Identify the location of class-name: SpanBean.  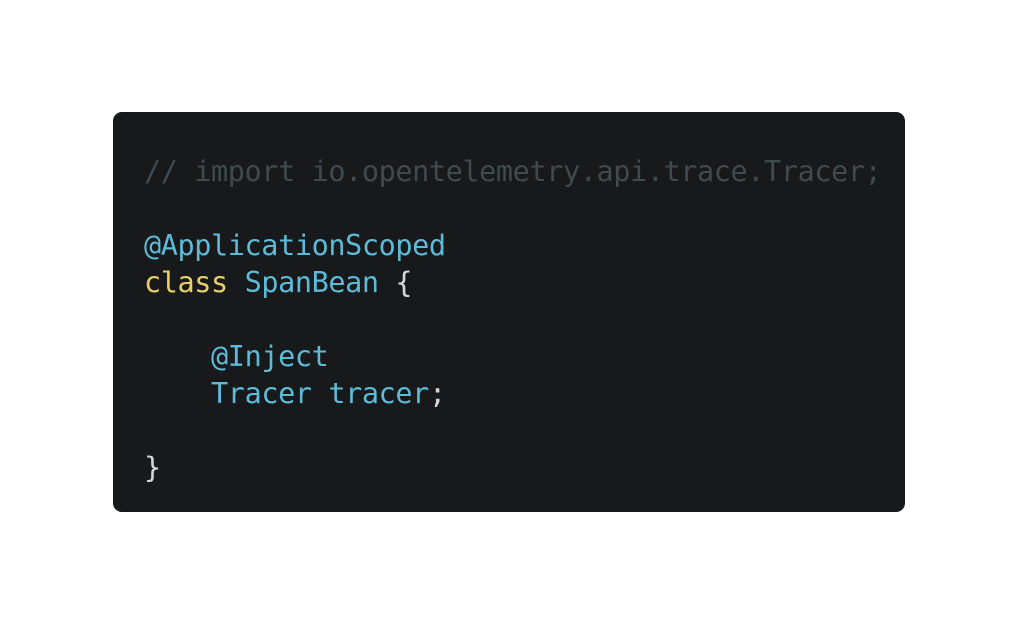
(311, 282).